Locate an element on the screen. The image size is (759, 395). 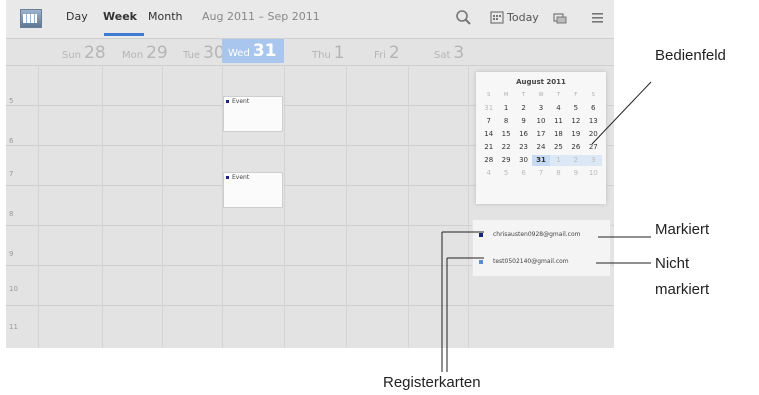
tab-month: Month is located at coordinates (165, 16).